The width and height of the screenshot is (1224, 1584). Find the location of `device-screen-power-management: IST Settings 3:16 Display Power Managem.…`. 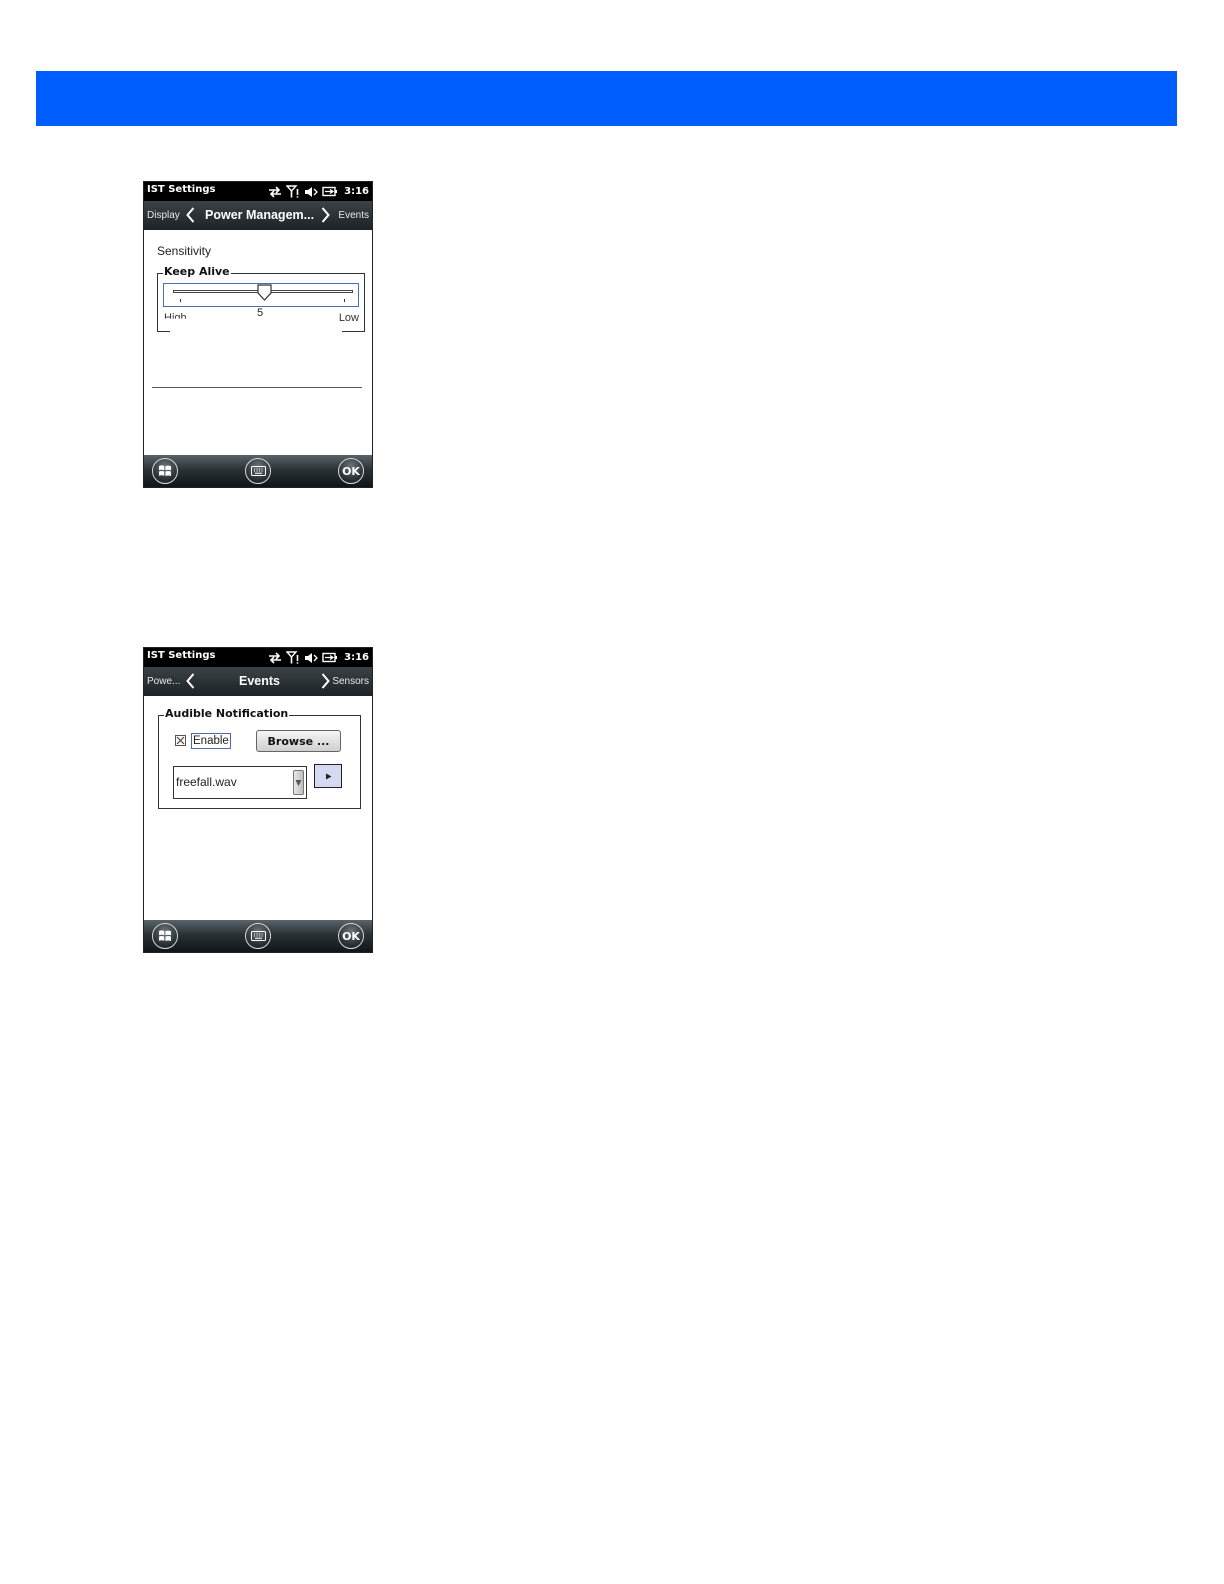

device-screen-power-management: IST Settings 3:16 Display Power Managem.… is located at coordinates (258, 334).